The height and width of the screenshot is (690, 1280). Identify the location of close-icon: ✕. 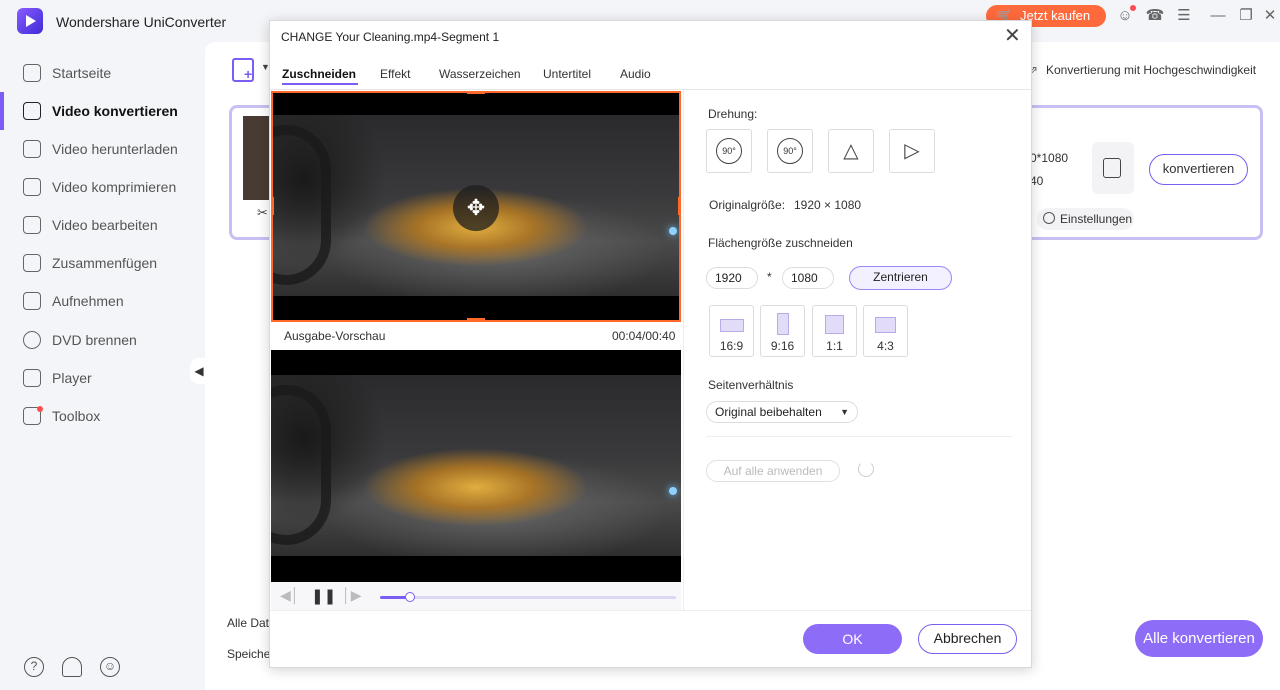
(1012, 36).